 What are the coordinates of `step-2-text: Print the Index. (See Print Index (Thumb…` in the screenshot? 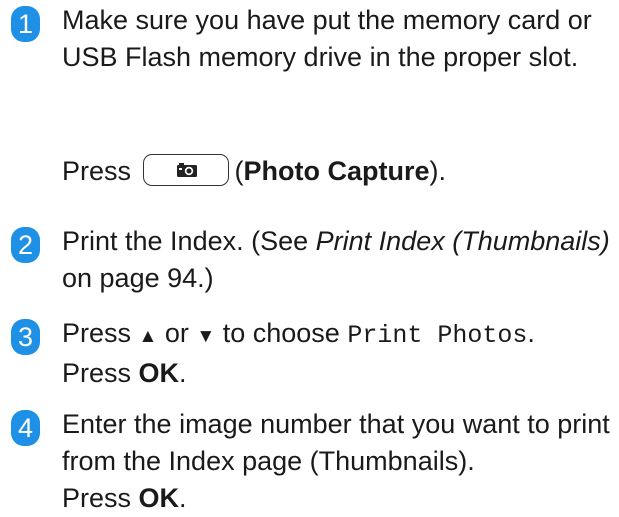 It's located at (340, 260).